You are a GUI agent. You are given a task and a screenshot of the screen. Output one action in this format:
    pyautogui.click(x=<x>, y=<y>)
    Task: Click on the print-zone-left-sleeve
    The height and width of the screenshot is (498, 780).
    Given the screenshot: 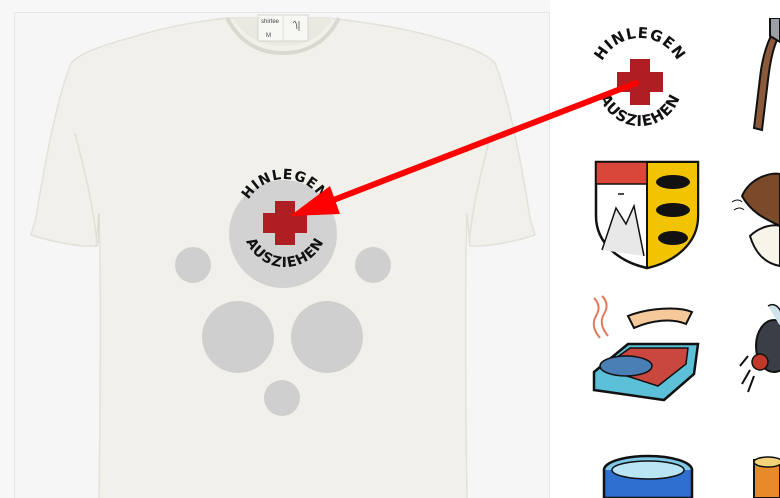 What is the action you would take?
    pyautogui.click(x=193, y=265)
    